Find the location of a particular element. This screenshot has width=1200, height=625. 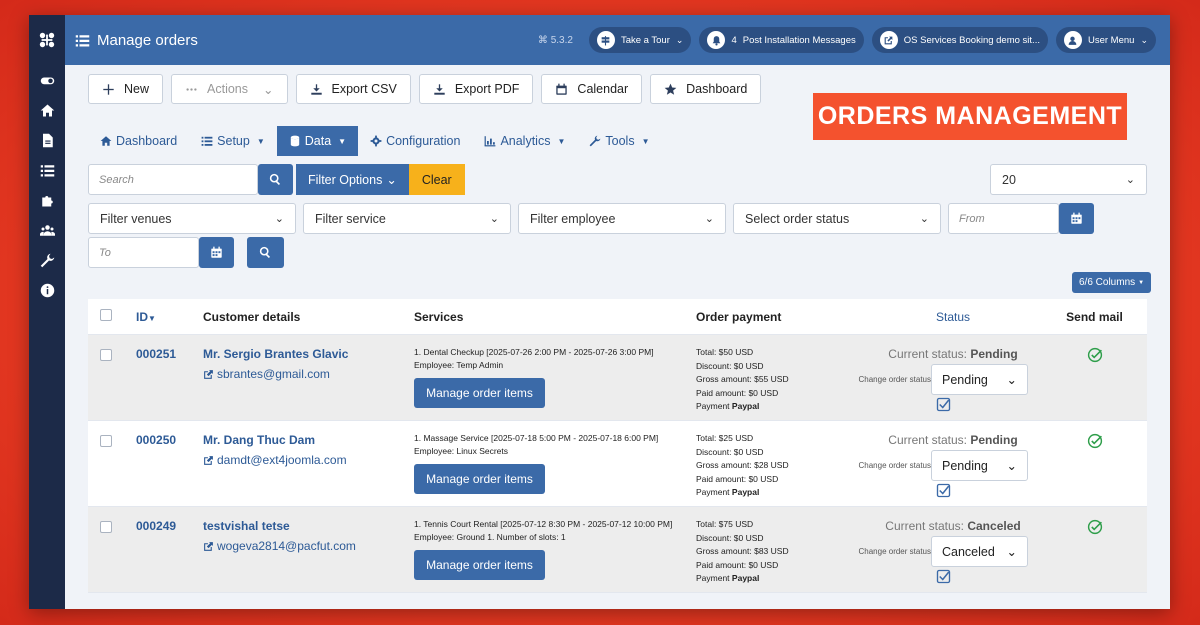

filter-venues-select: Filter venues ⌄ is located at coordinates (192, 218).